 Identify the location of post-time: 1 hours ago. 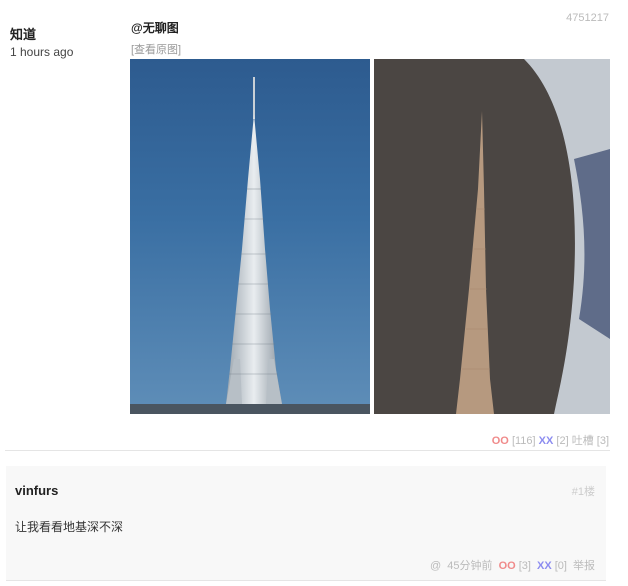
(42, 52).